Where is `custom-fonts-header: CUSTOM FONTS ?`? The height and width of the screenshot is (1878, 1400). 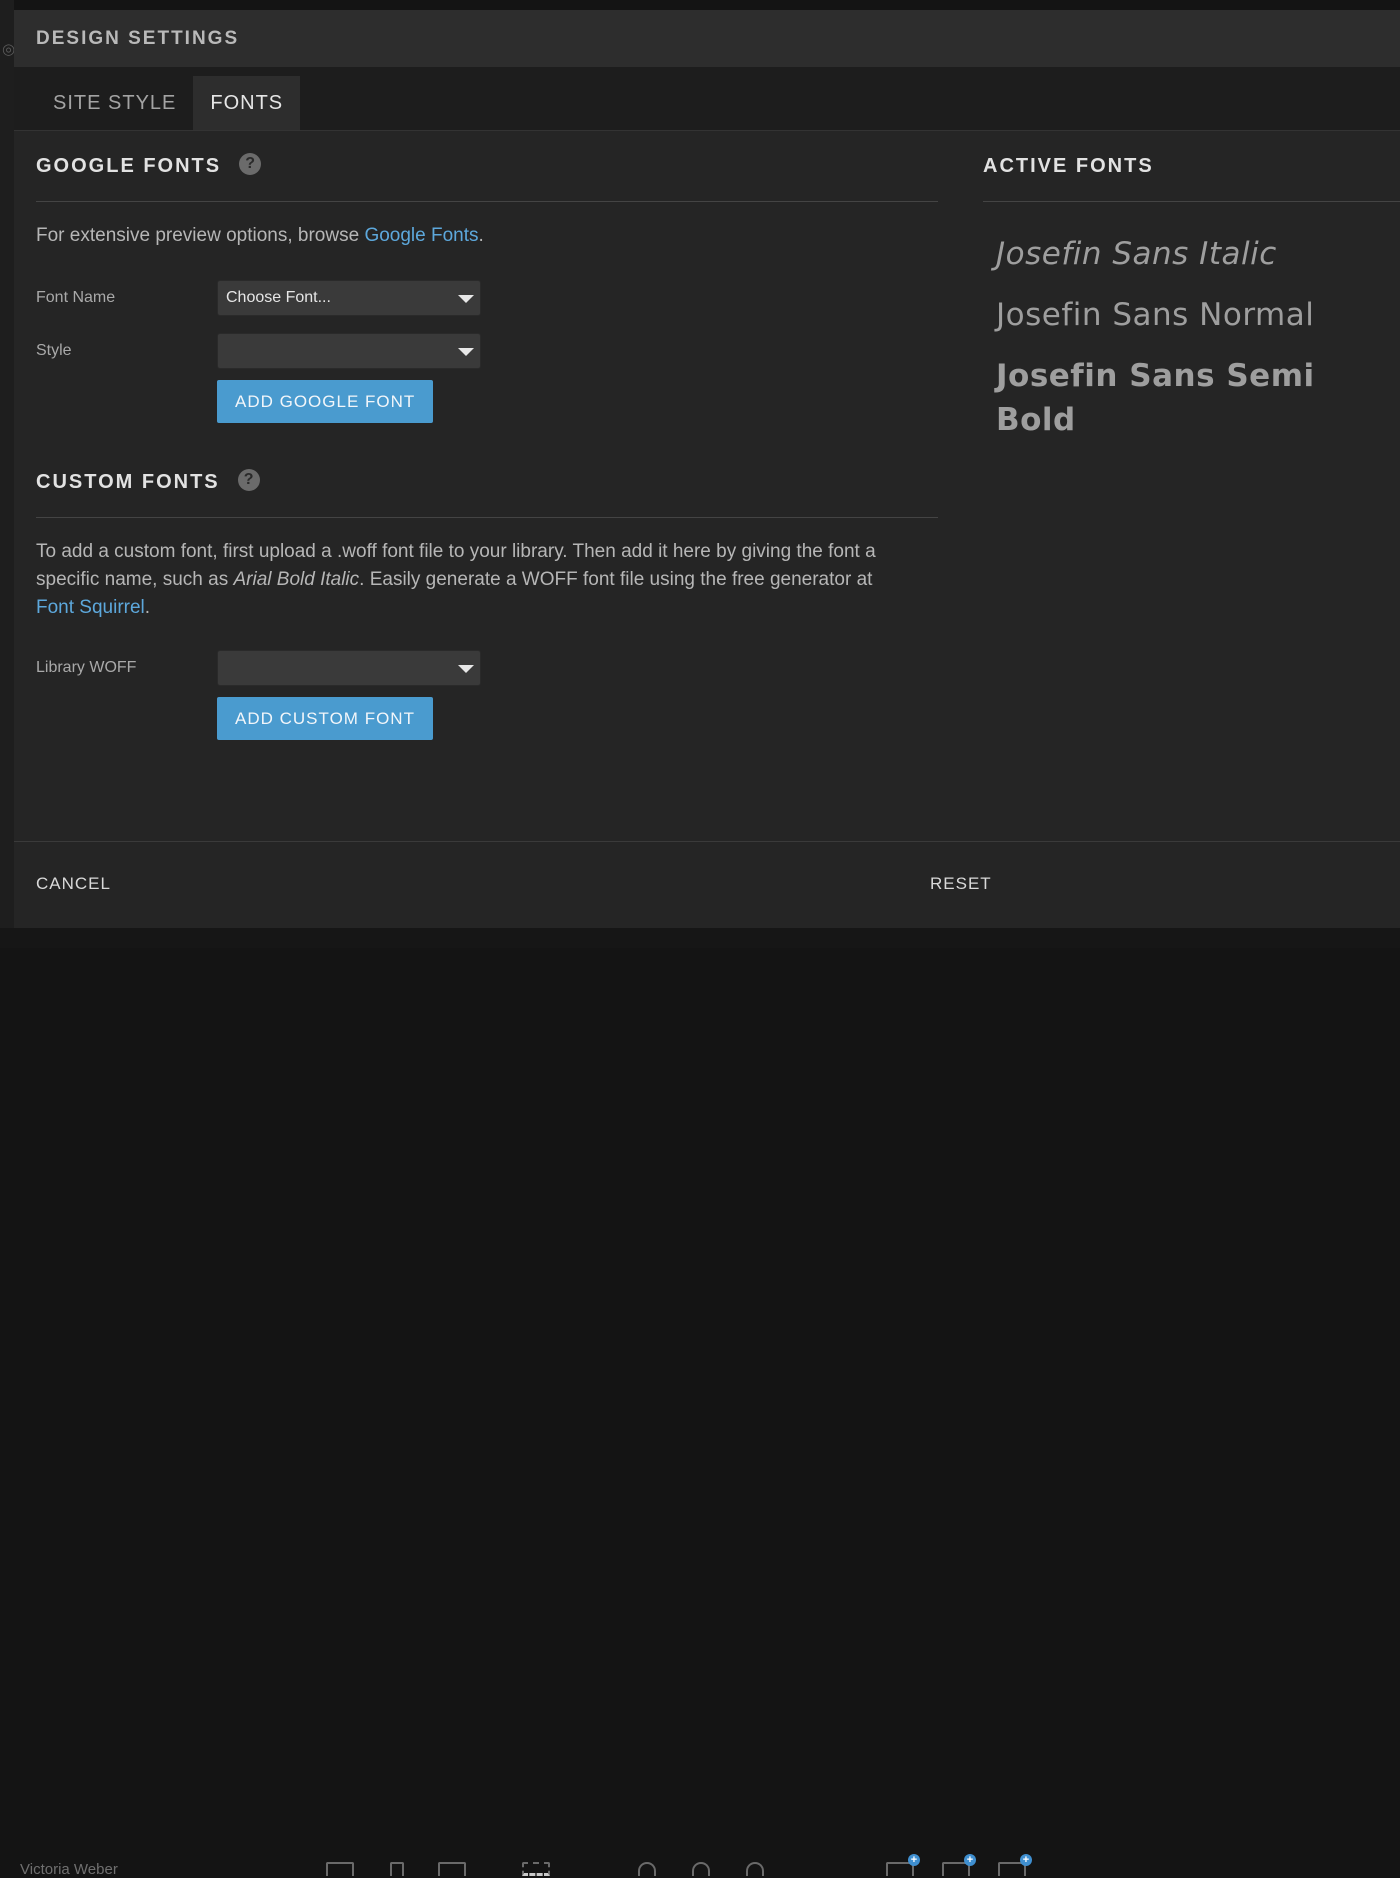 custom-fonts-header: CUSTOM FONTS ? is located at coordinates (487, 483).